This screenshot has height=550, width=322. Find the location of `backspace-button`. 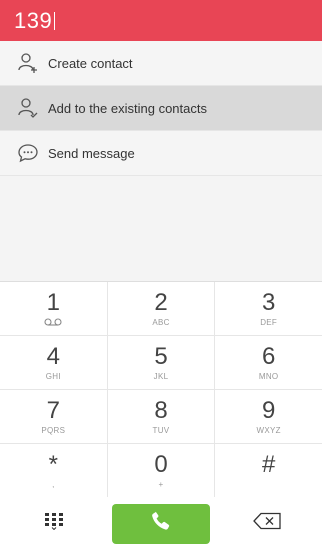

backspace-button is located at coordinates (266, 523).